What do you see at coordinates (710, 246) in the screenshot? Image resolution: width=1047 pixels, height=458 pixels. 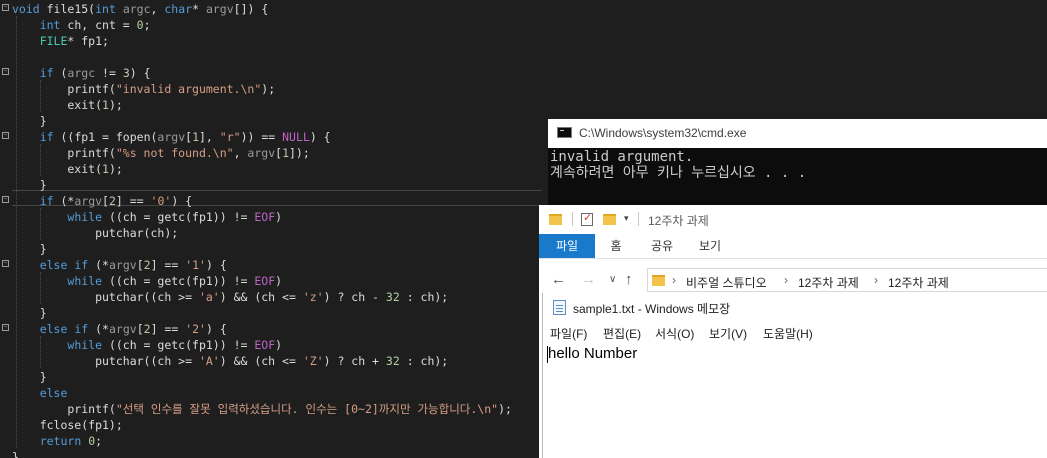 I see `tab-view: 보기` at bounding box center [710, 246].